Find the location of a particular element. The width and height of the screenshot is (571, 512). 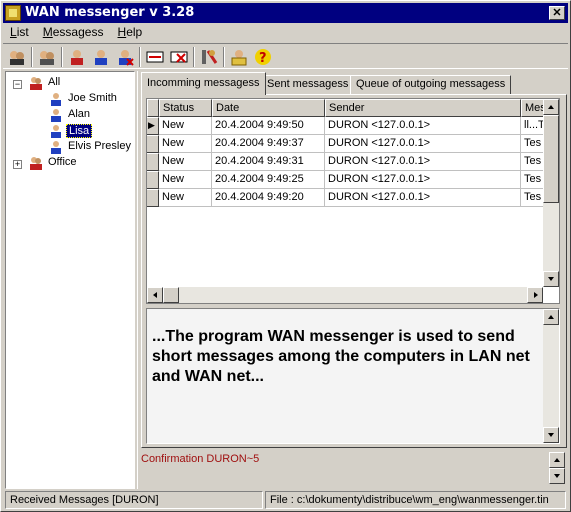

hscroll-thumb is located at coordinates (171, 295).